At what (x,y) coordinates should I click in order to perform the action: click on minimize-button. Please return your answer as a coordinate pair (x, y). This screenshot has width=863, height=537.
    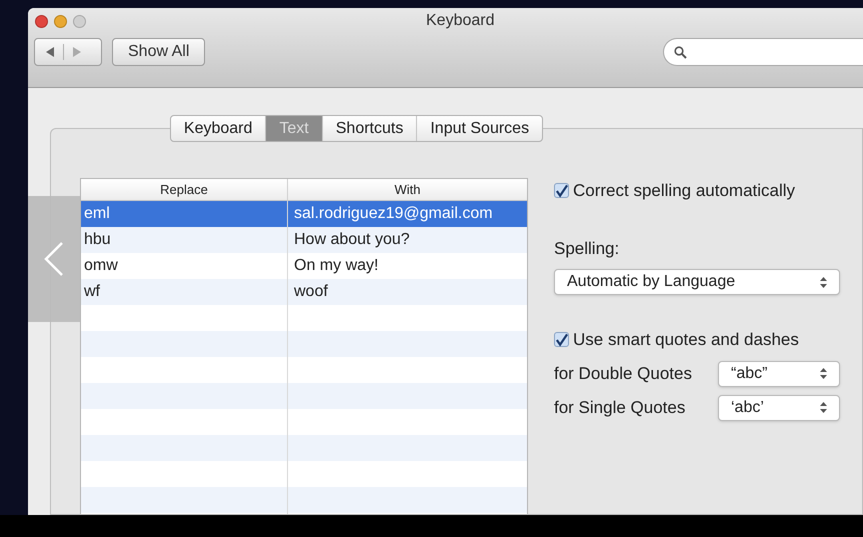
    Looking at the image, I should click on (60, 21).